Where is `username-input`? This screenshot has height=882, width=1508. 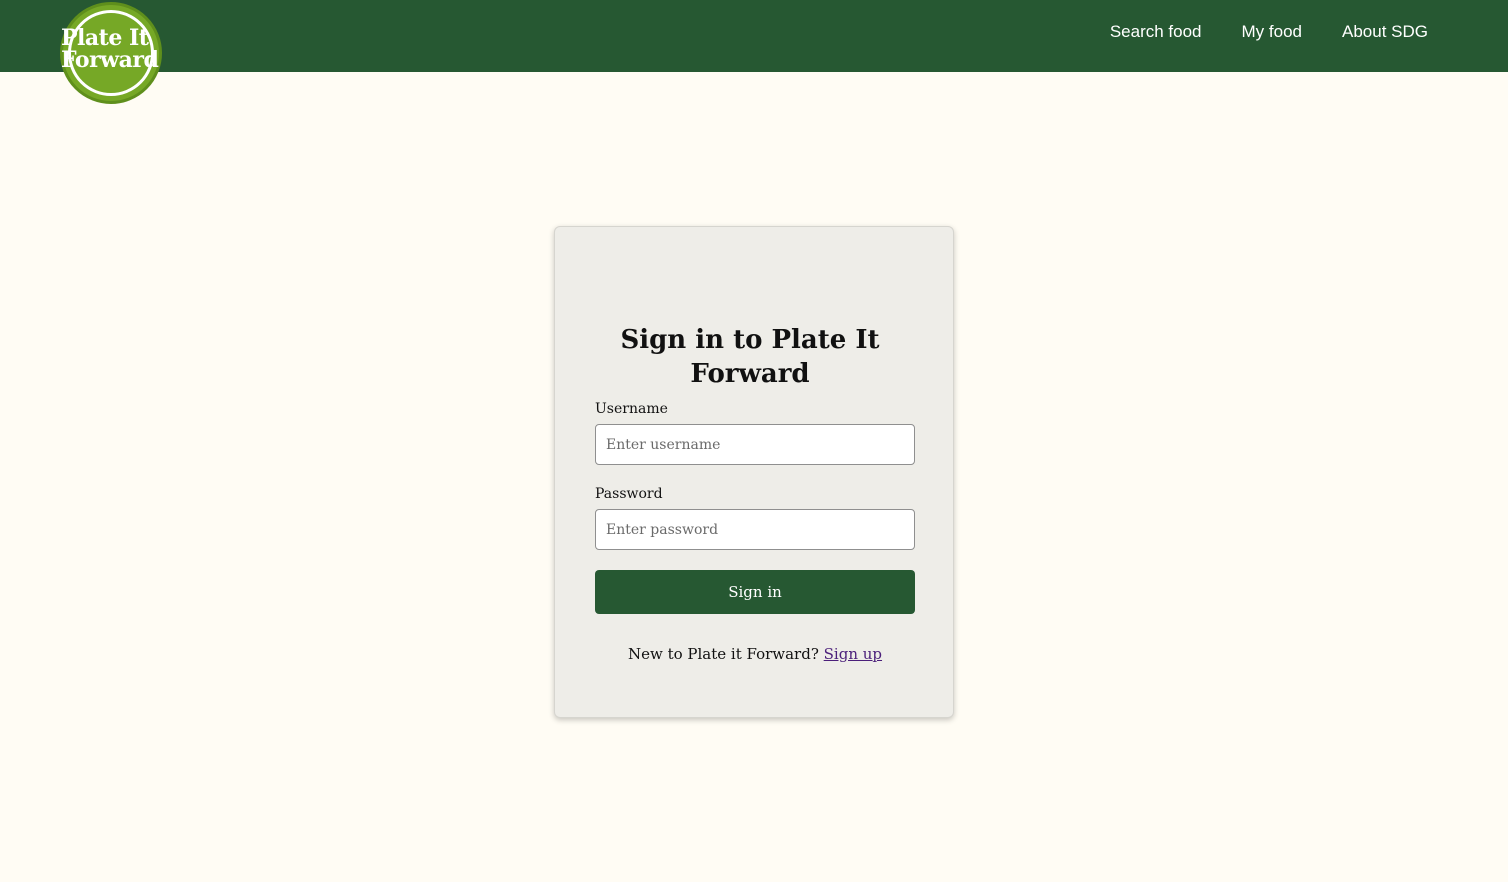
username-input is located at coordinates (755, 444).